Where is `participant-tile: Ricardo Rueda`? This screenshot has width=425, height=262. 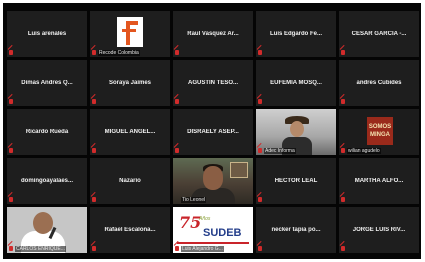
participant-tile: Ricardo Rueda is located at coordinates (47, 132).